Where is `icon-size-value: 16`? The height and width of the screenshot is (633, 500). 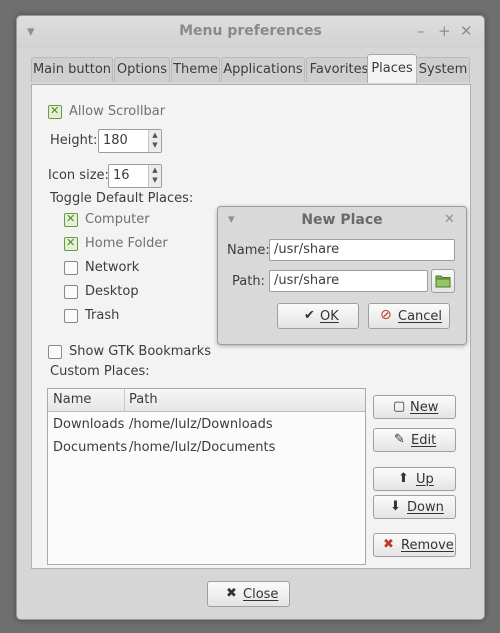
icon-size-value: 16 is located at coordinates (121, 175).